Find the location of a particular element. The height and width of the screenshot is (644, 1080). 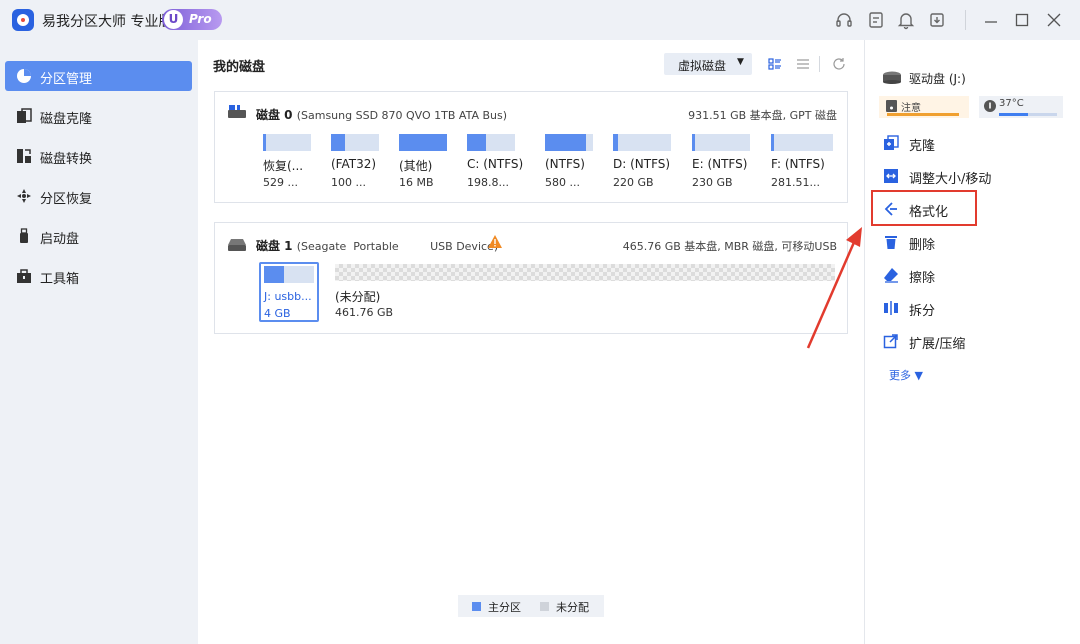

chevron-down-icon: ▼ is located at coordinates (740, 62).